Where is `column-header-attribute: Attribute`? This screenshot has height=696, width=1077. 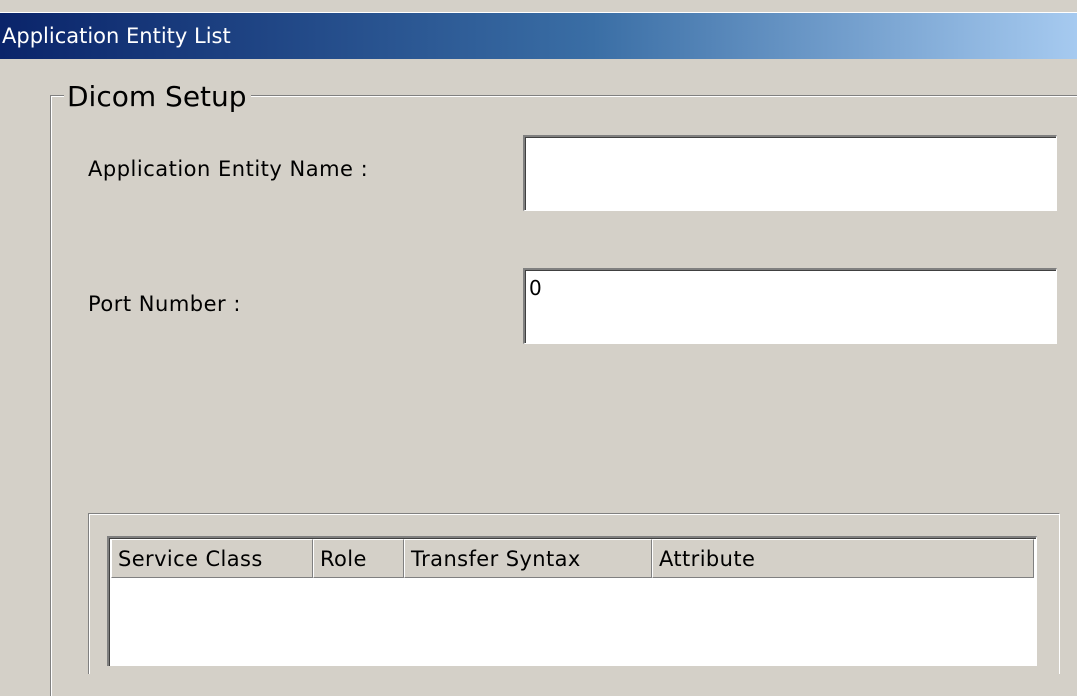
column-header-attribute: Attribute is located at coordinates (843, 558).